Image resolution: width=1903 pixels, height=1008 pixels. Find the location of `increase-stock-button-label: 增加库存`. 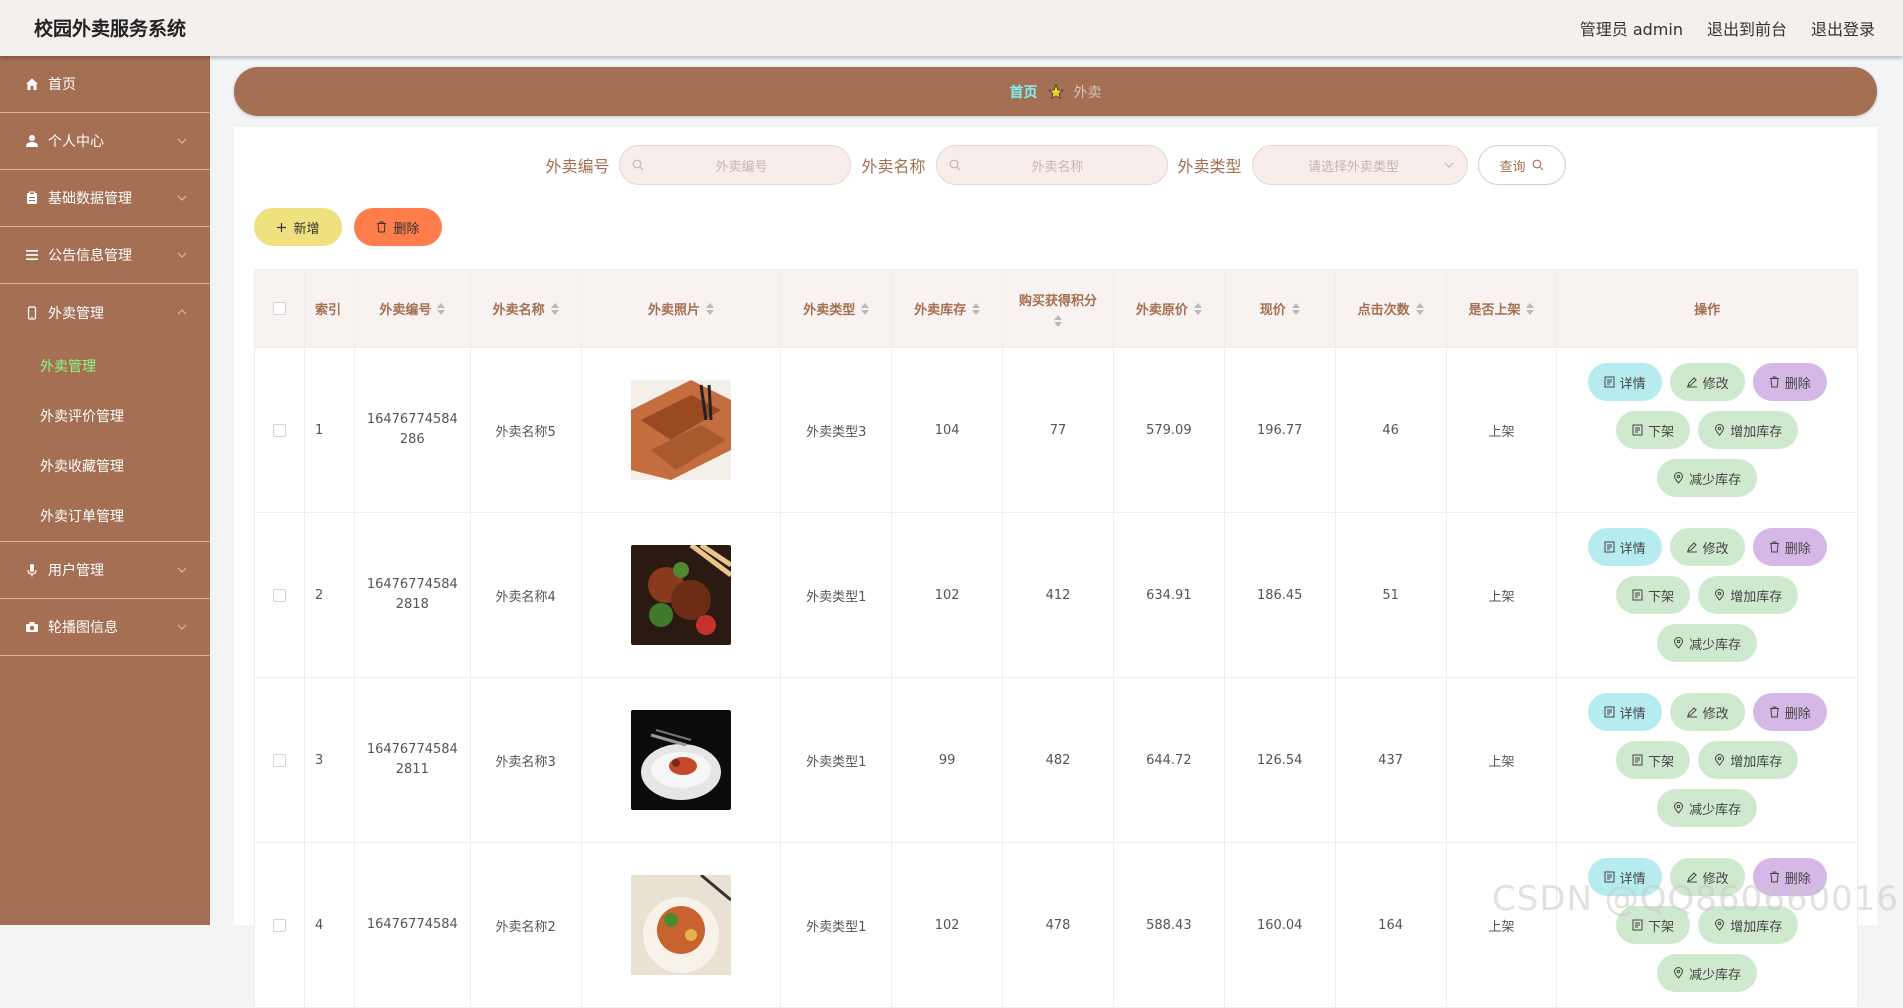

increase-stock-button-label: 增加库存 is located at coordinates (1756, 430).